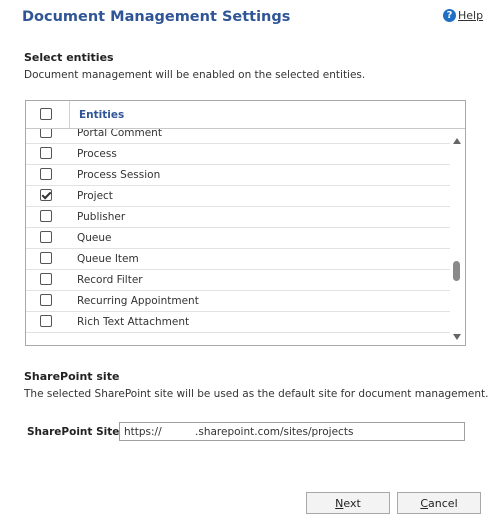 Image resolution: width=502 pixels, height=521 pixels. Describe the element at coordinates (101, 217) in the screenshot. I see `entity-label: Publisher` at that location.